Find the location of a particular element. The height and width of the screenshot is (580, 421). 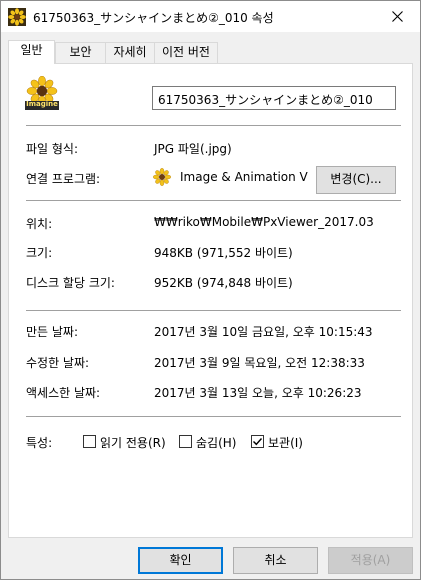

hidden-checkbox is located at coordinates (185, 441).